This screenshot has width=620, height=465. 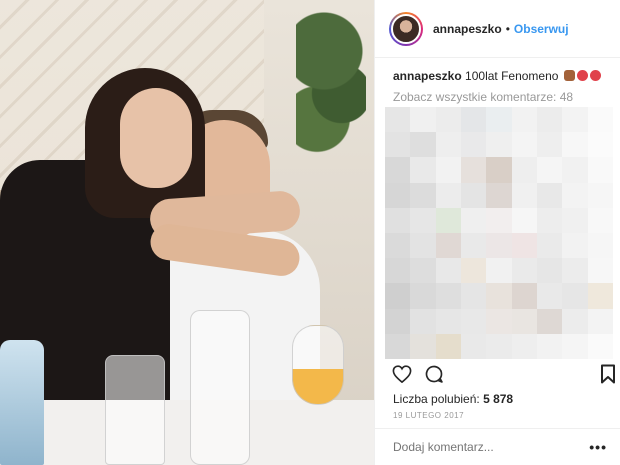 I want to click on caption-username: annapeszko, so click(x=427, y=76).